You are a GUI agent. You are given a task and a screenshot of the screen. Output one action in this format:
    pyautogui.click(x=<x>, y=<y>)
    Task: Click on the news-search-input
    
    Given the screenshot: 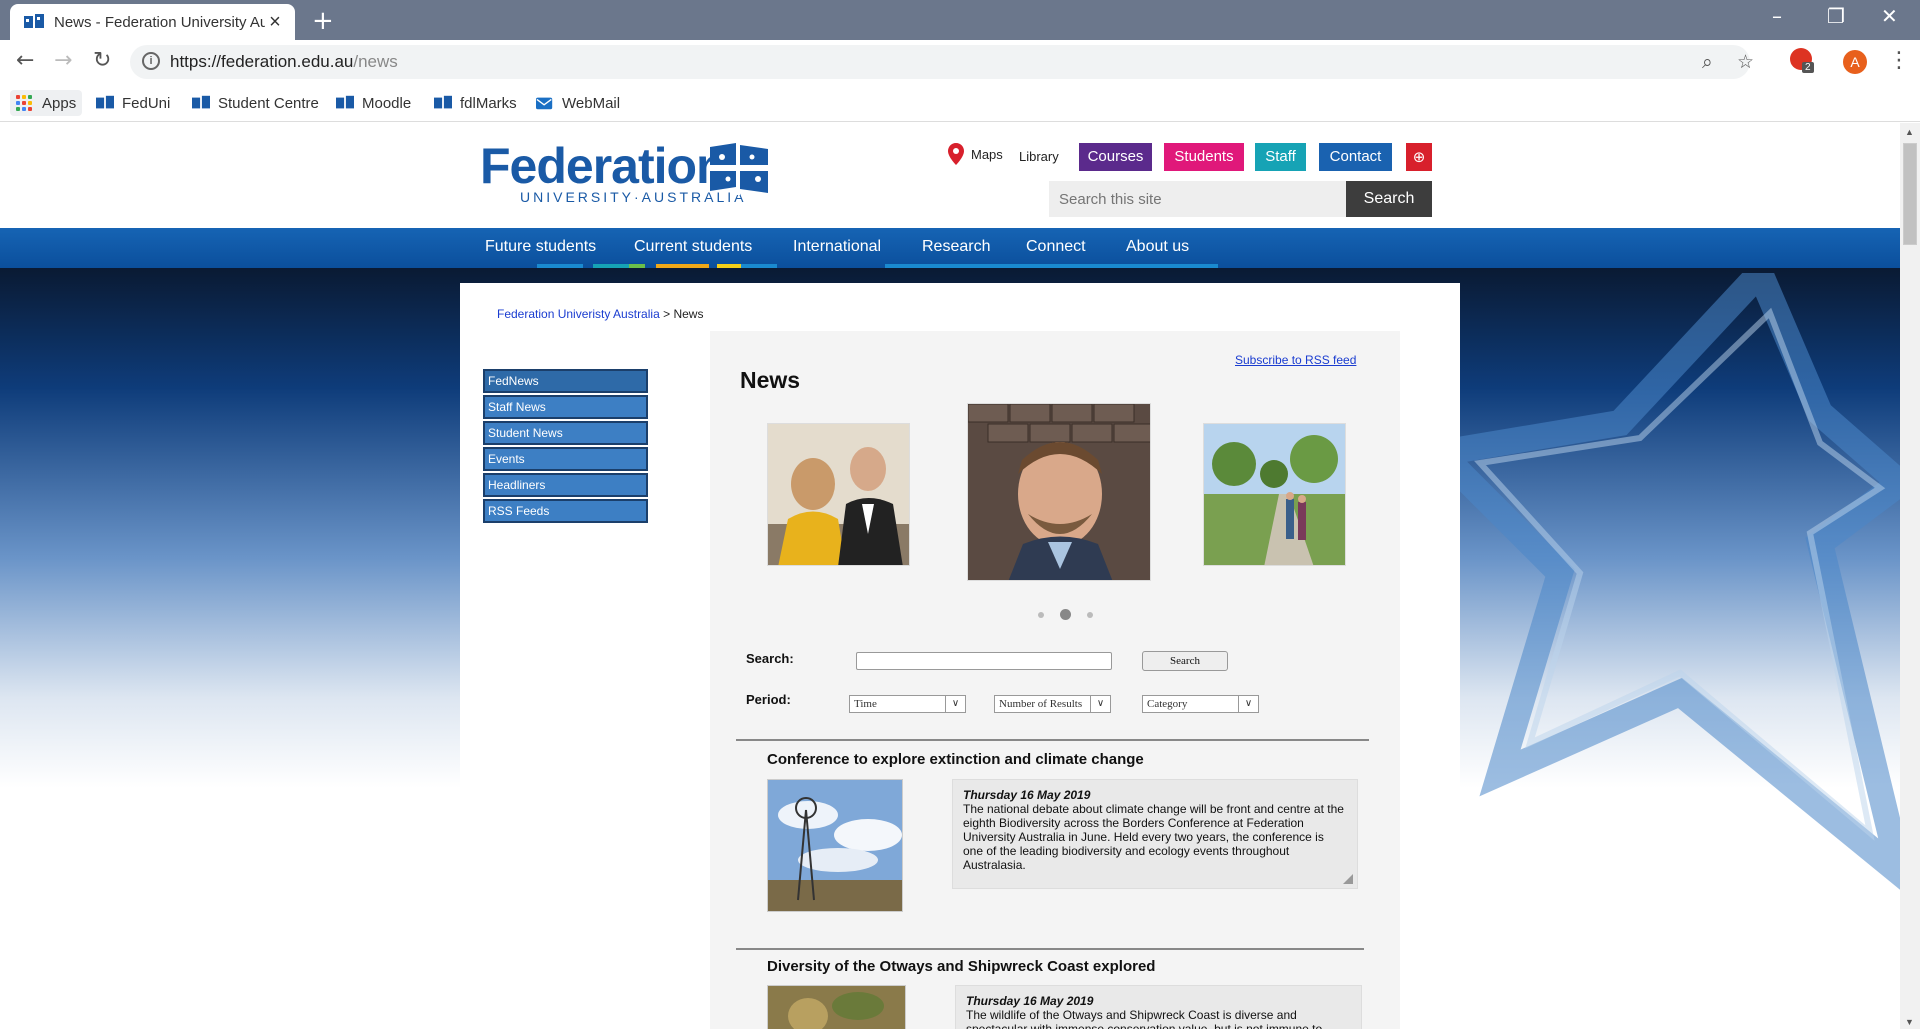 What is the action you would take?
    pyautogui.click(x=984, y=661)
    